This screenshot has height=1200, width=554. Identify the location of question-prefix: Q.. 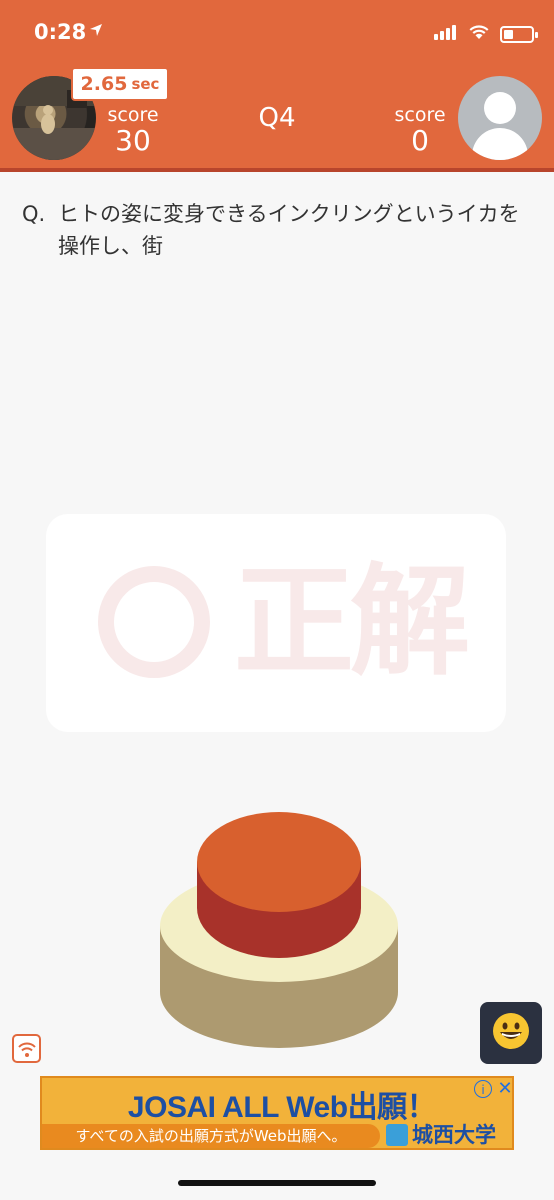
(34, 214).